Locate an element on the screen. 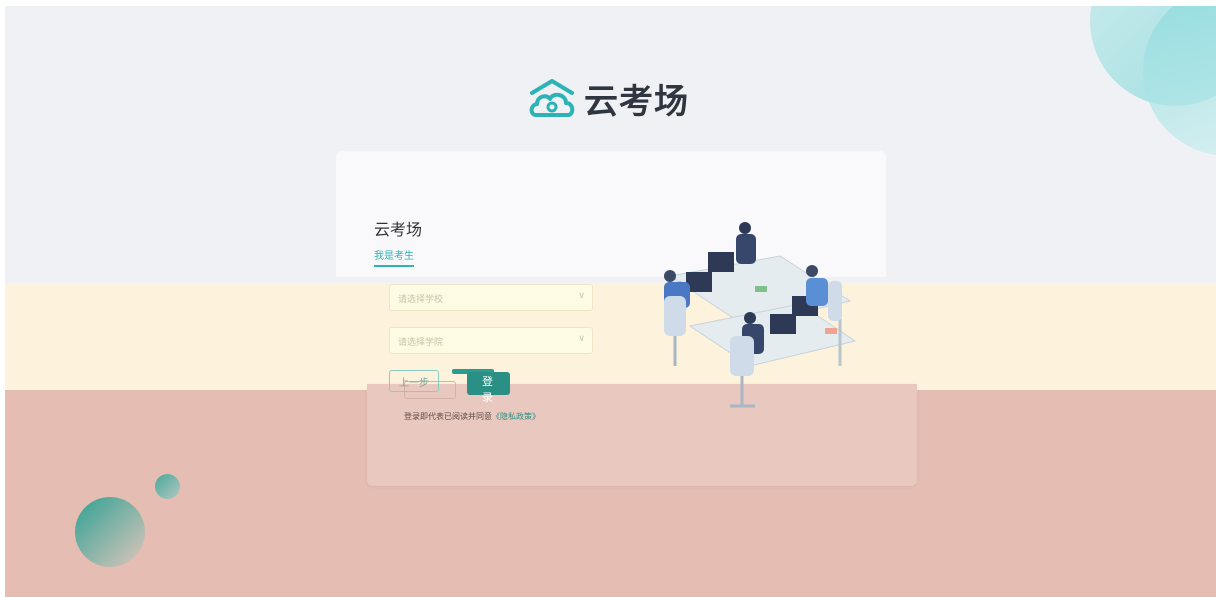 The height and width of the screenshot is (597, 1216). login-button: 登 录 is located at coordinates (488, 388).